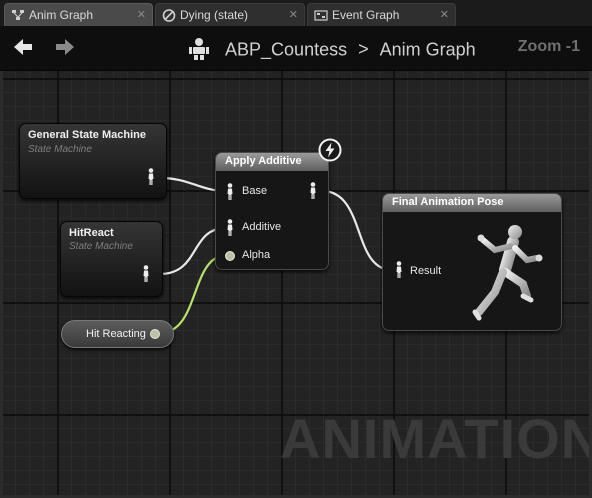 Image resolution: width=592 pixels, height=498 pixels. Describe the element at coordinates (427, 49) in the screenshot. I see `breadcrumb-graph: Anim Graph` at that location.